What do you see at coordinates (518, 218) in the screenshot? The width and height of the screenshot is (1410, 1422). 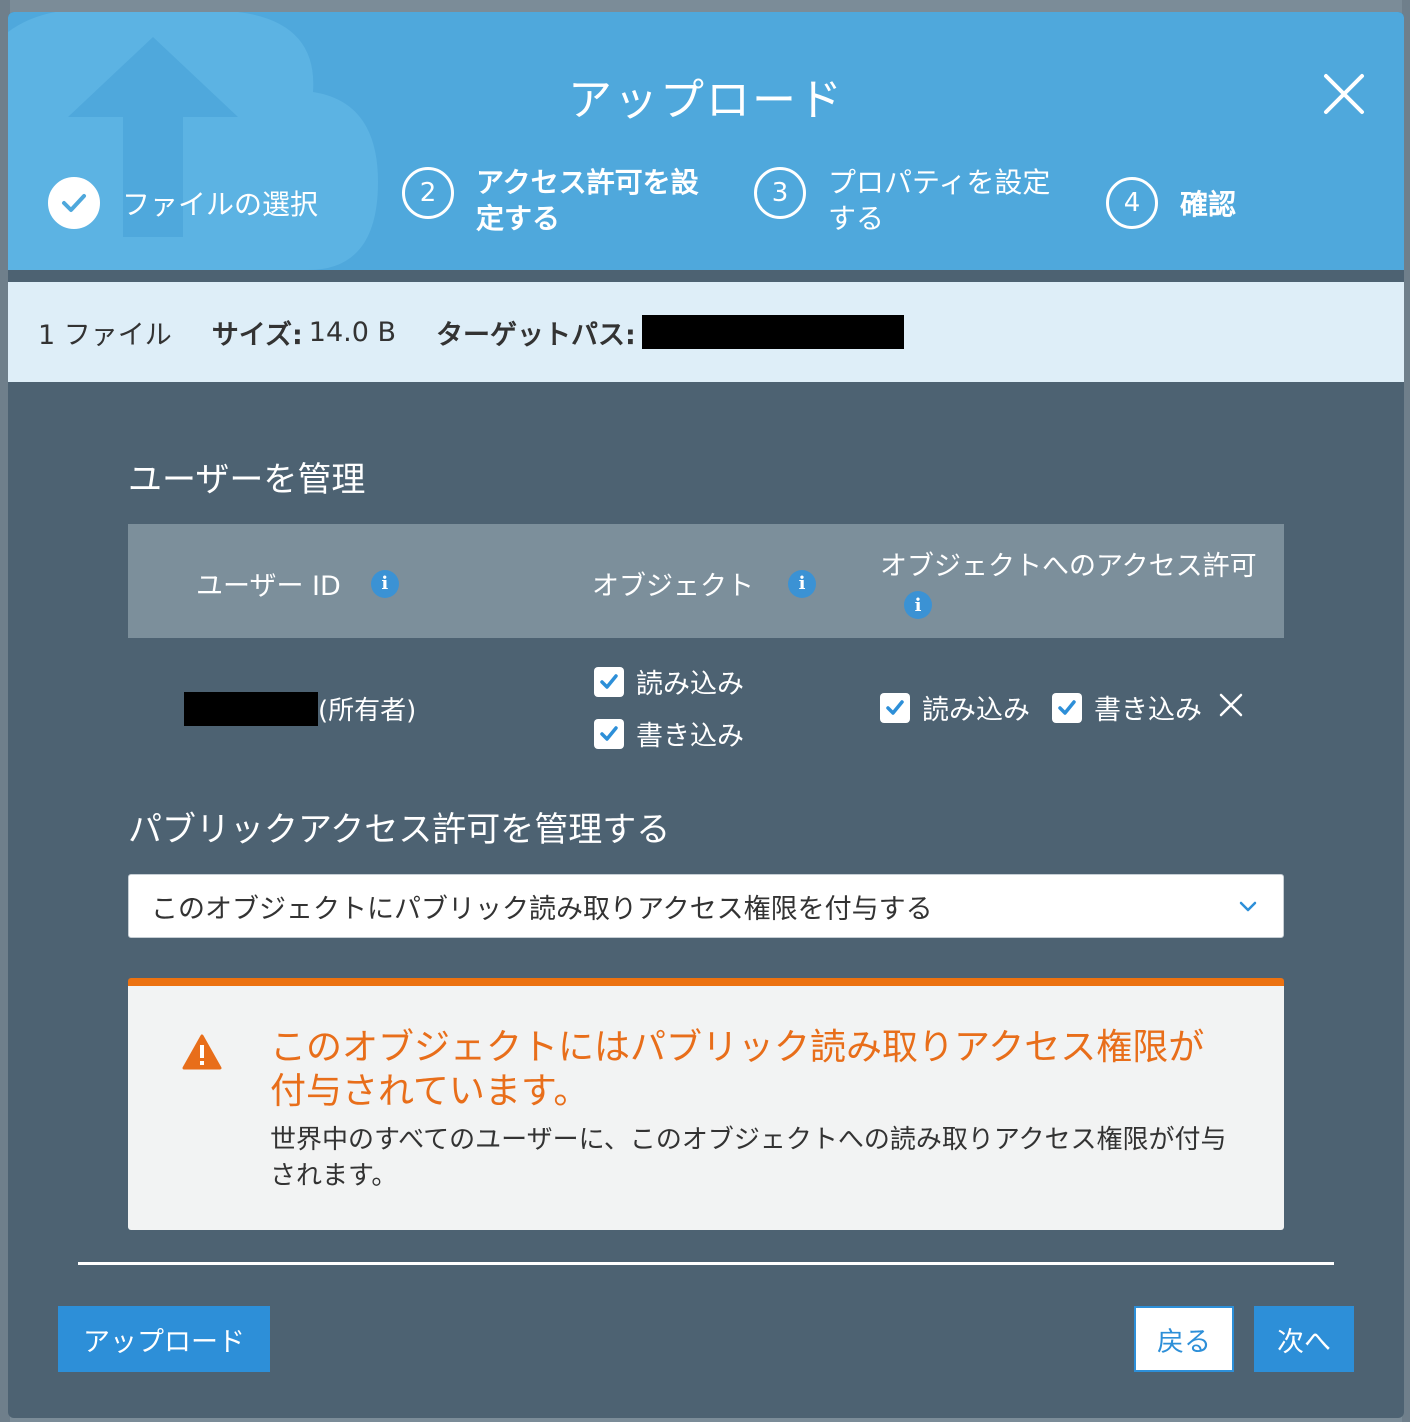 I see `step-label-line2: 定する` at bounding box center [518, 218].